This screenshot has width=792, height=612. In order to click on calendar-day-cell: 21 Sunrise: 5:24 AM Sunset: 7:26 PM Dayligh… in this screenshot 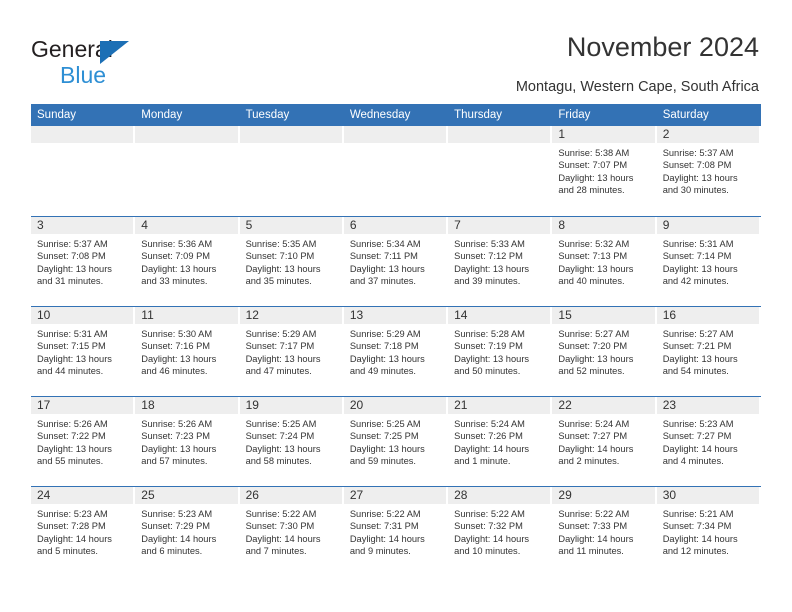, I will do `click(500, 441)`.